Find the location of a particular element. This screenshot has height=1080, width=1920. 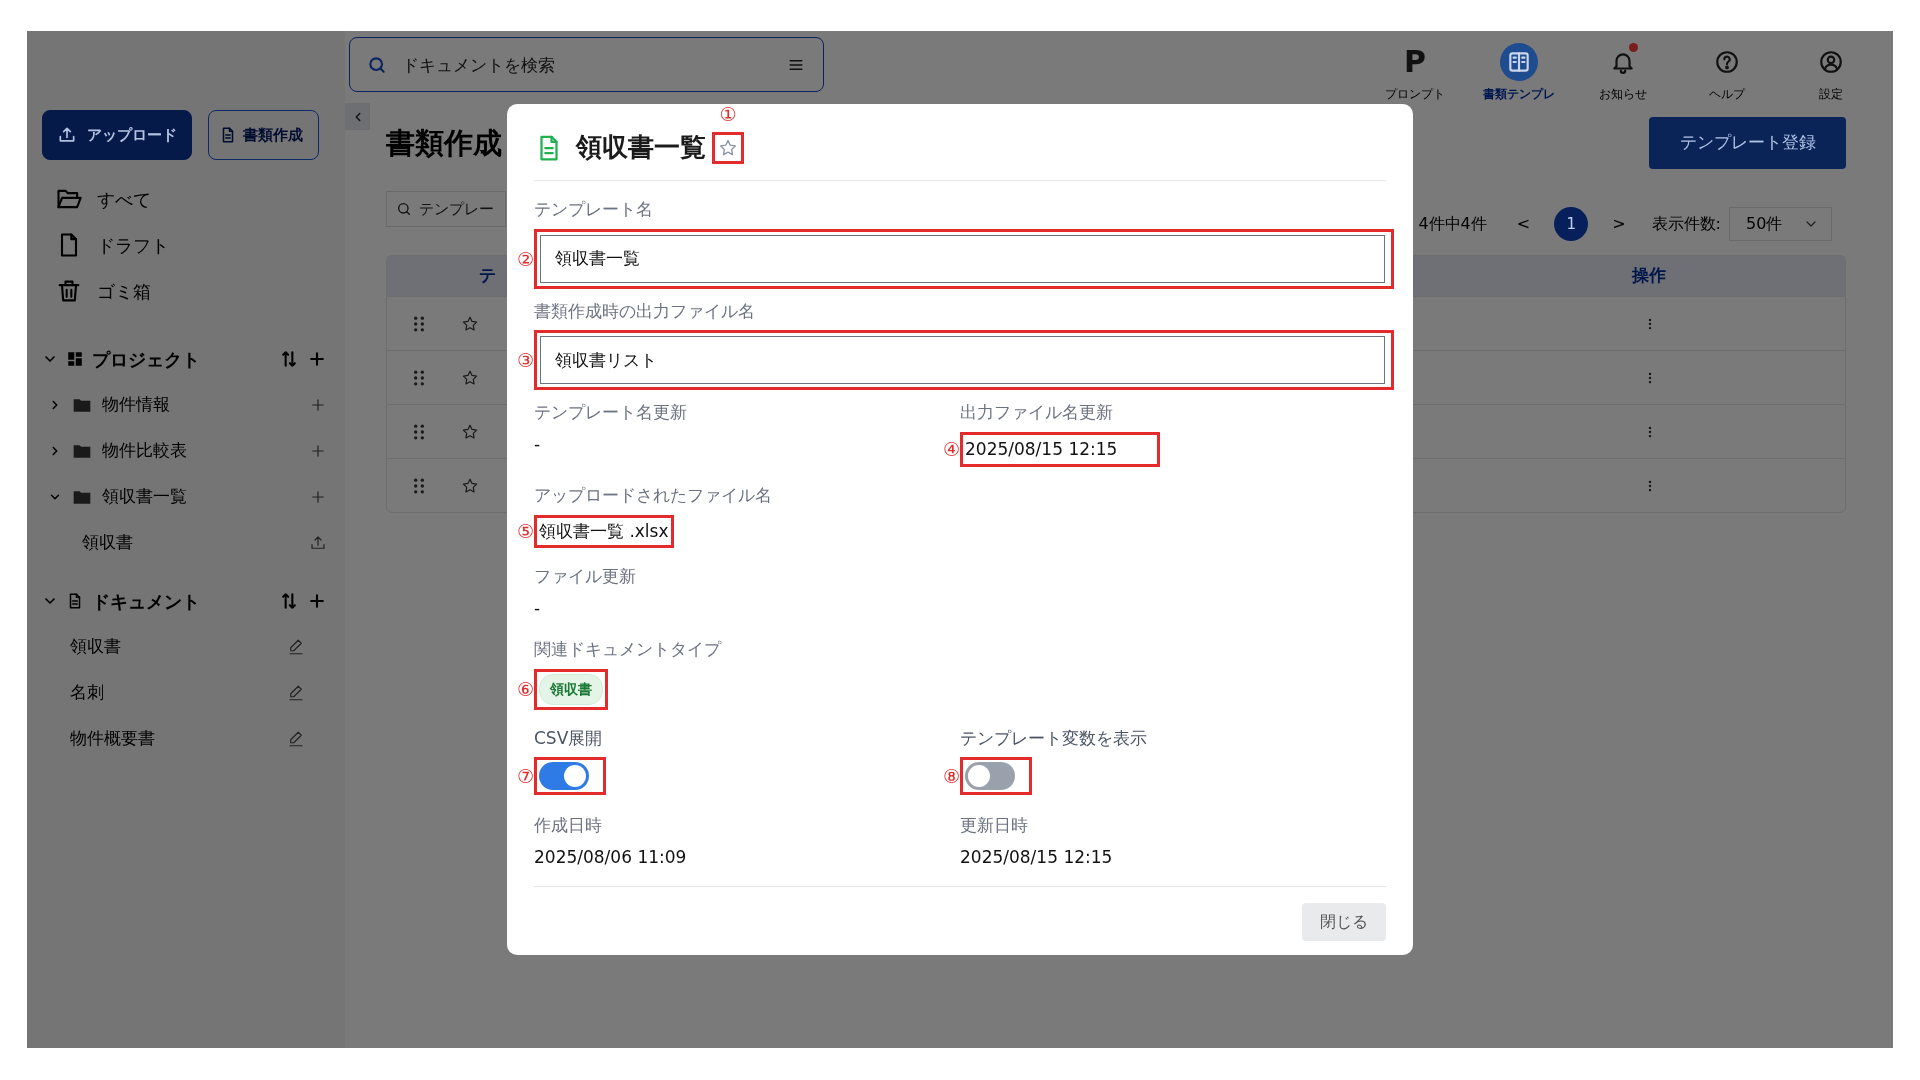

nav-tab: P プロンプト is located at coordinates (1415, 67).